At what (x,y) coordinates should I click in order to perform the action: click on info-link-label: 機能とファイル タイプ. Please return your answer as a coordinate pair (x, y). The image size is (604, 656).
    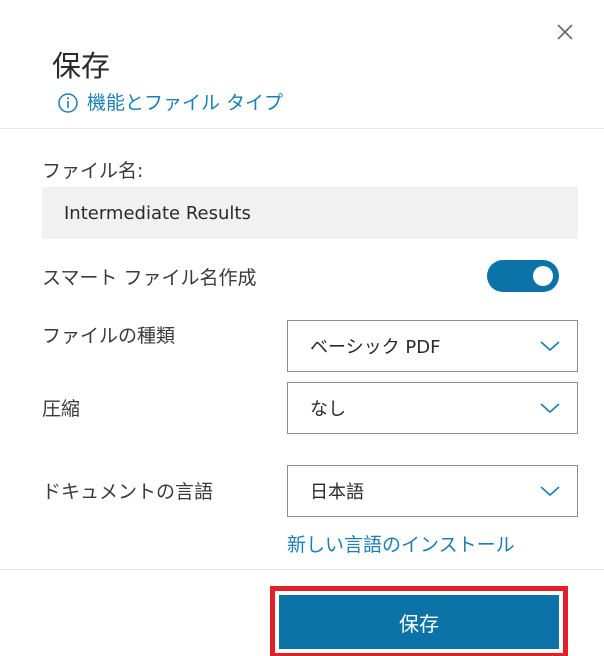
    Looking at the image, I should click on (185, 103).